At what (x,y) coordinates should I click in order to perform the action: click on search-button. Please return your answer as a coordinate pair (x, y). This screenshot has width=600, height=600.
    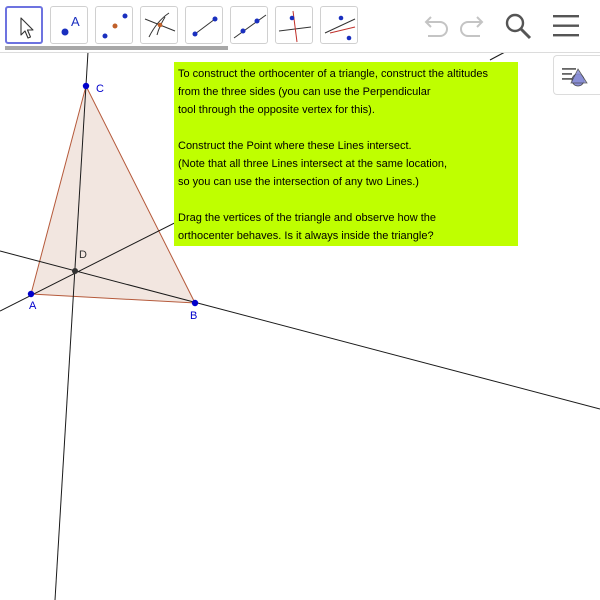
    Looking at the image, I should click on (518, 26).